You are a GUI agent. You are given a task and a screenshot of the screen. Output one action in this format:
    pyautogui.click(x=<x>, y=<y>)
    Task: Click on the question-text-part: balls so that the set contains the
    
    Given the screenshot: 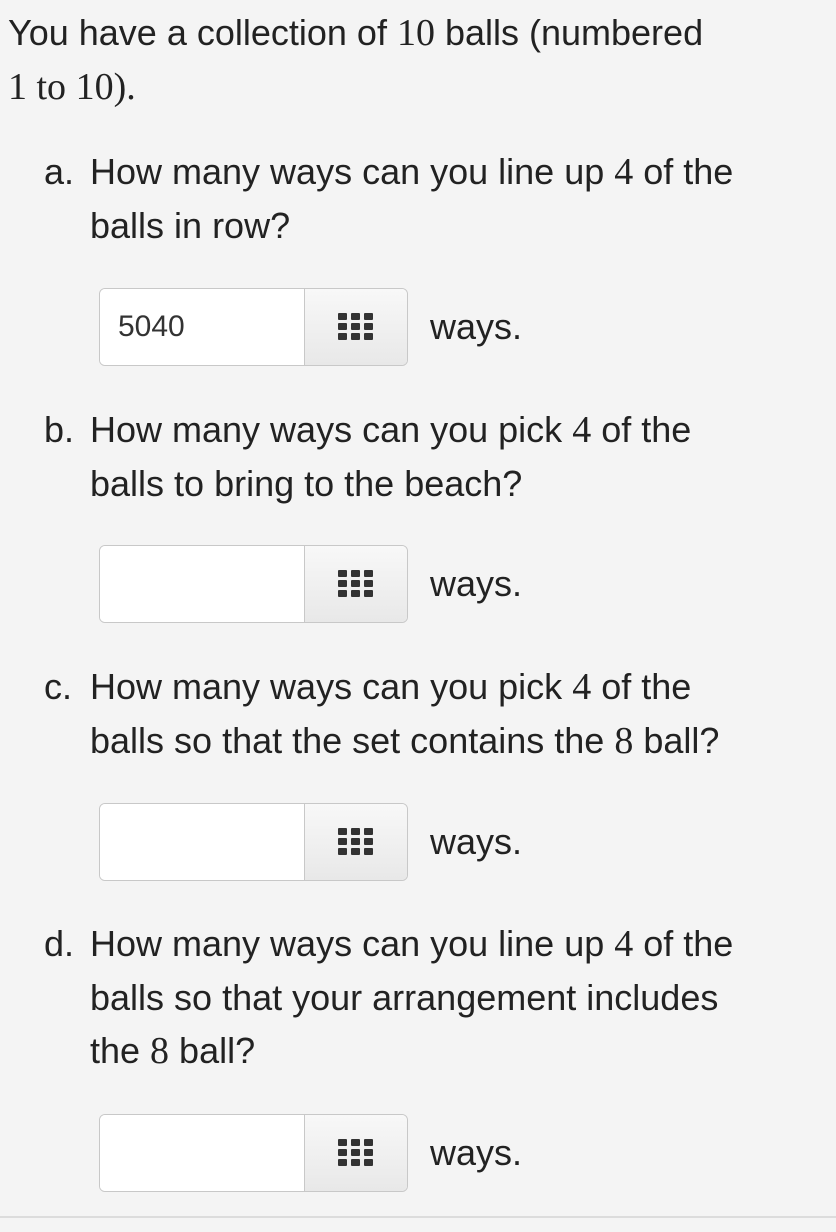 What is the action you would take?
    pyautogui.click(x=352, y=740)
    